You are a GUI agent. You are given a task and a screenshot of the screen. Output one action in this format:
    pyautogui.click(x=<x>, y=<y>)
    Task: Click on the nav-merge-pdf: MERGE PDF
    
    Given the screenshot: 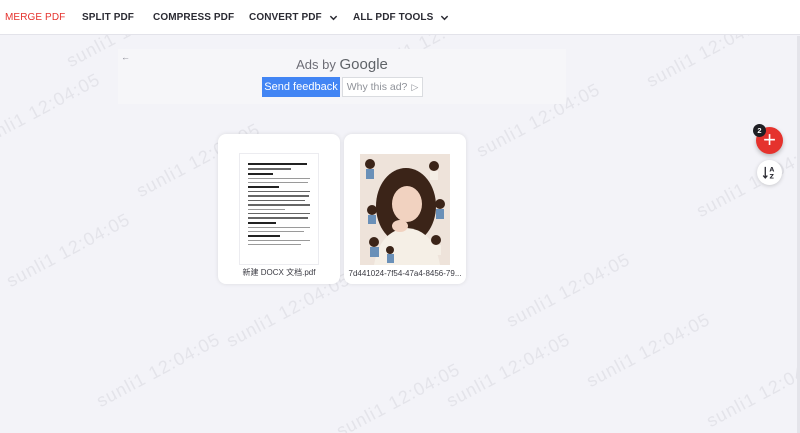 What is the action you would take?
    pyautogui.click(x=35, y=17)
    